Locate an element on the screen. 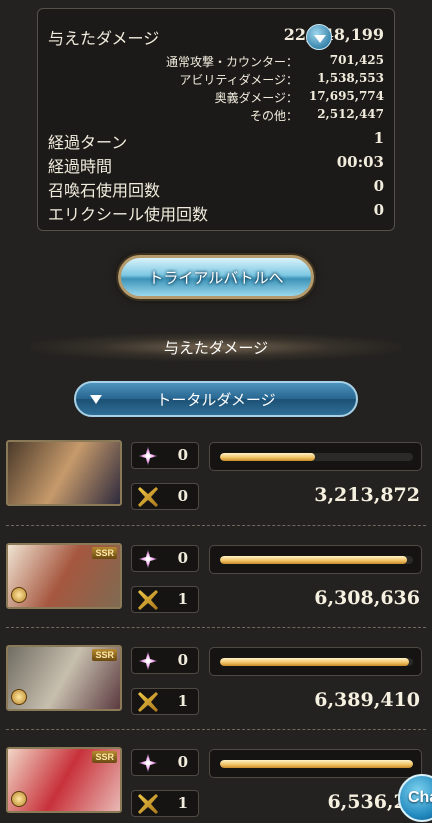 The height and width of the screenshot is (823, 432). character-row: 0 0 3,213,872 is located at coordinates (216, 492).